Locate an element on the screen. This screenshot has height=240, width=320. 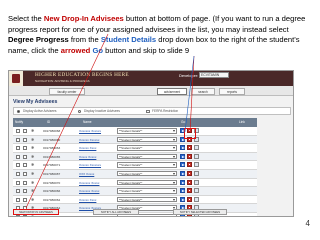
inactive-advisees-label: Display Inactive Advisees is located at coordinates (102, 111).